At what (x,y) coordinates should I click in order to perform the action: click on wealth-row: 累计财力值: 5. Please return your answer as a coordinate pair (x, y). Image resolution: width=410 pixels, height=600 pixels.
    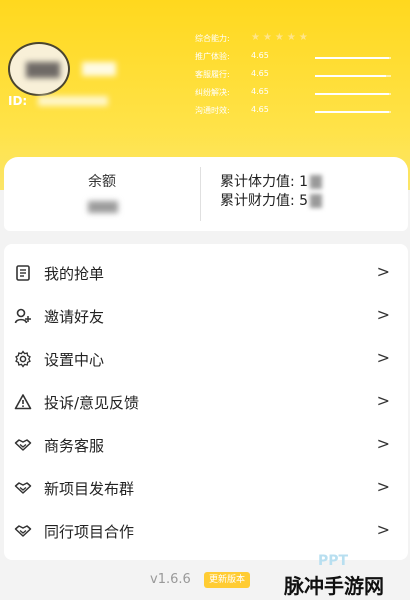
    Looking at the image, I should click on (271, 201).